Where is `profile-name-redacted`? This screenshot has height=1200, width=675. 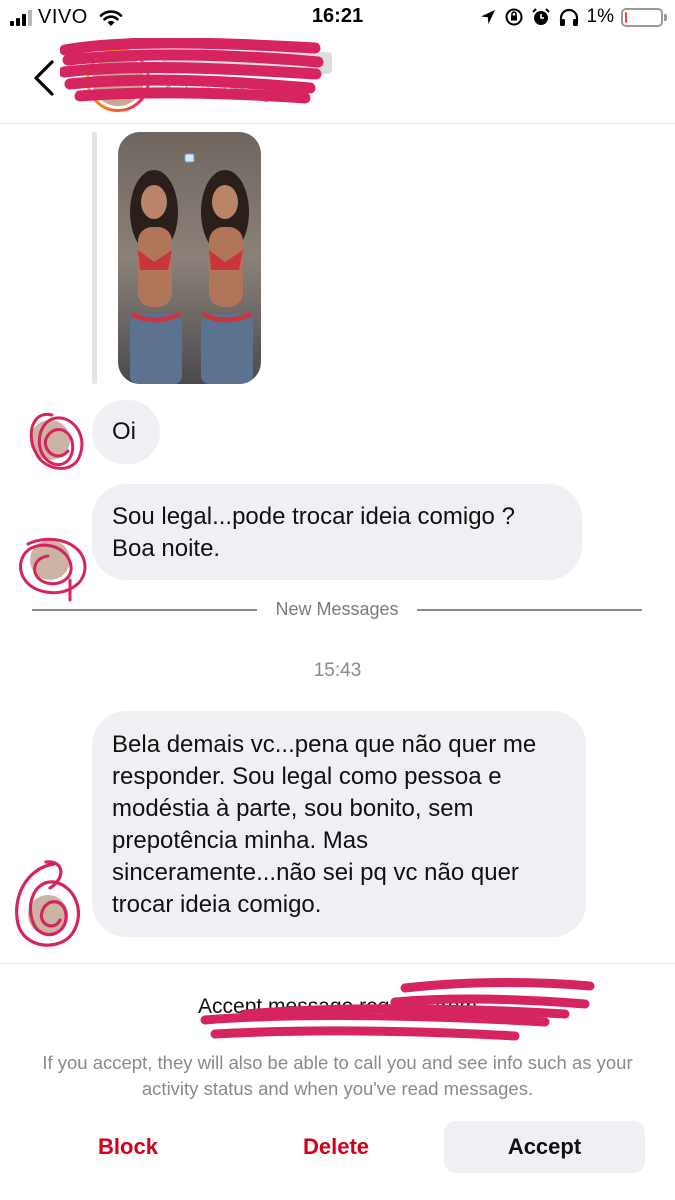
profile-name-redacted is located at coordinates (247, 63).